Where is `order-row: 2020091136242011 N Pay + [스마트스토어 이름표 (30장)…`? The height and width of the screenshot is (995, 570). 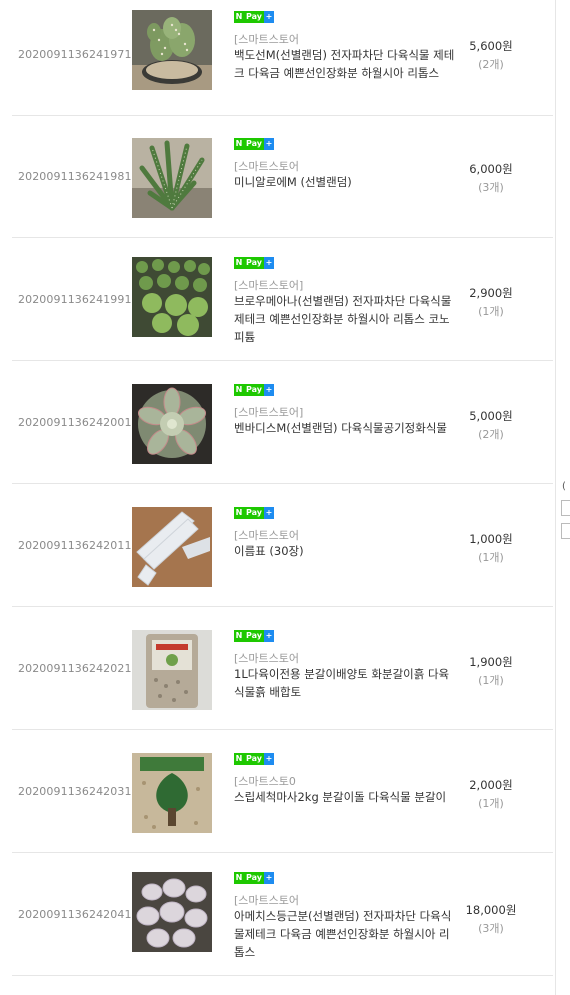
order-row: 2020091136242011 N Pay + [스마트스토어 이름표 (30장)… is located at coordinates (282, 546).